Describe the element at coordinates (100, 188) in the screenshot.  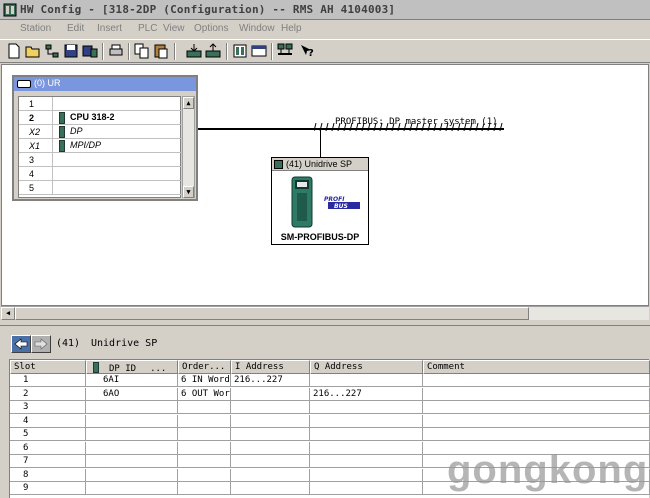
I see `rack-row: 5` at that location.